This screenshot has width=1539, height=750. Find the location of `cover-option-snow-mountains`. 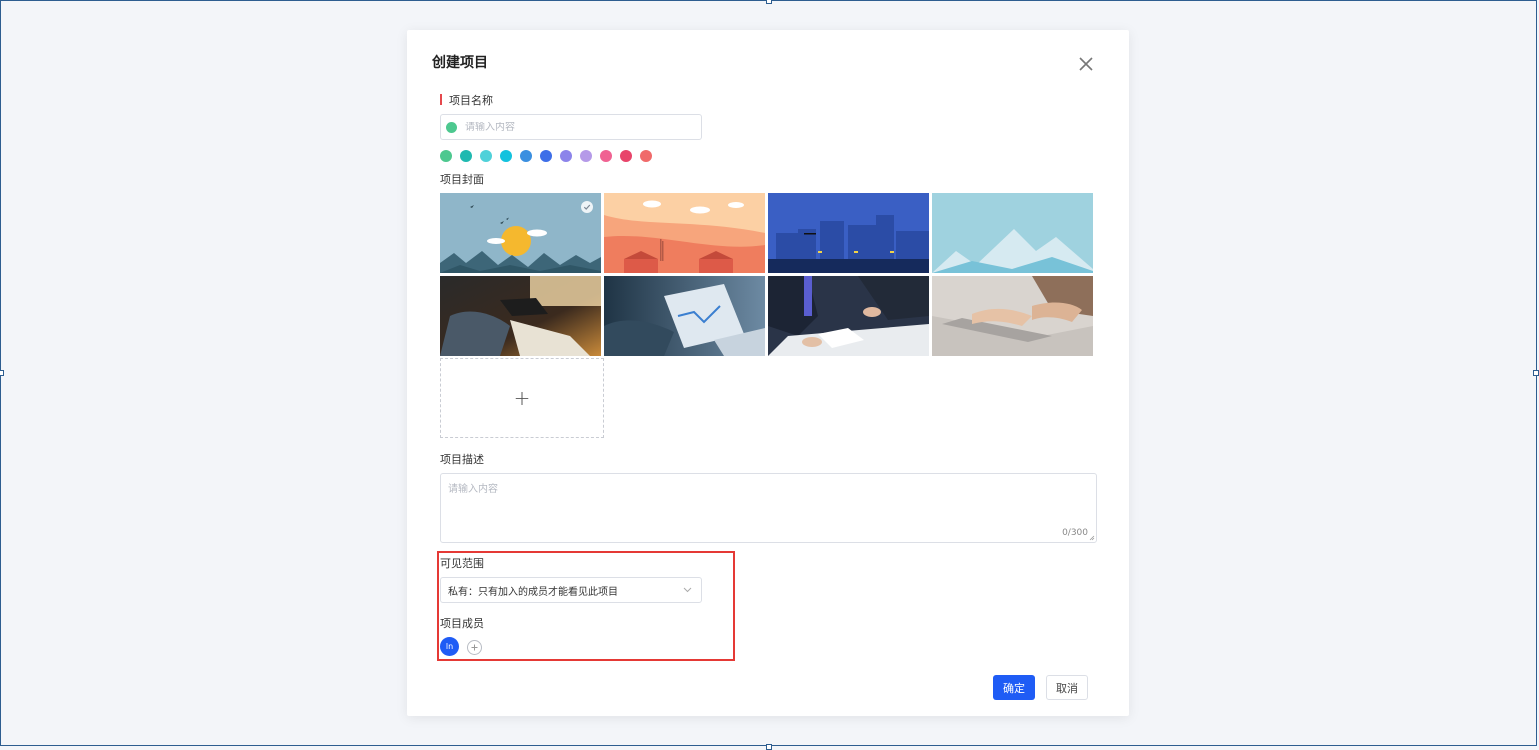

cover-option-snow-mountains is located at coordinates (1012, 233).